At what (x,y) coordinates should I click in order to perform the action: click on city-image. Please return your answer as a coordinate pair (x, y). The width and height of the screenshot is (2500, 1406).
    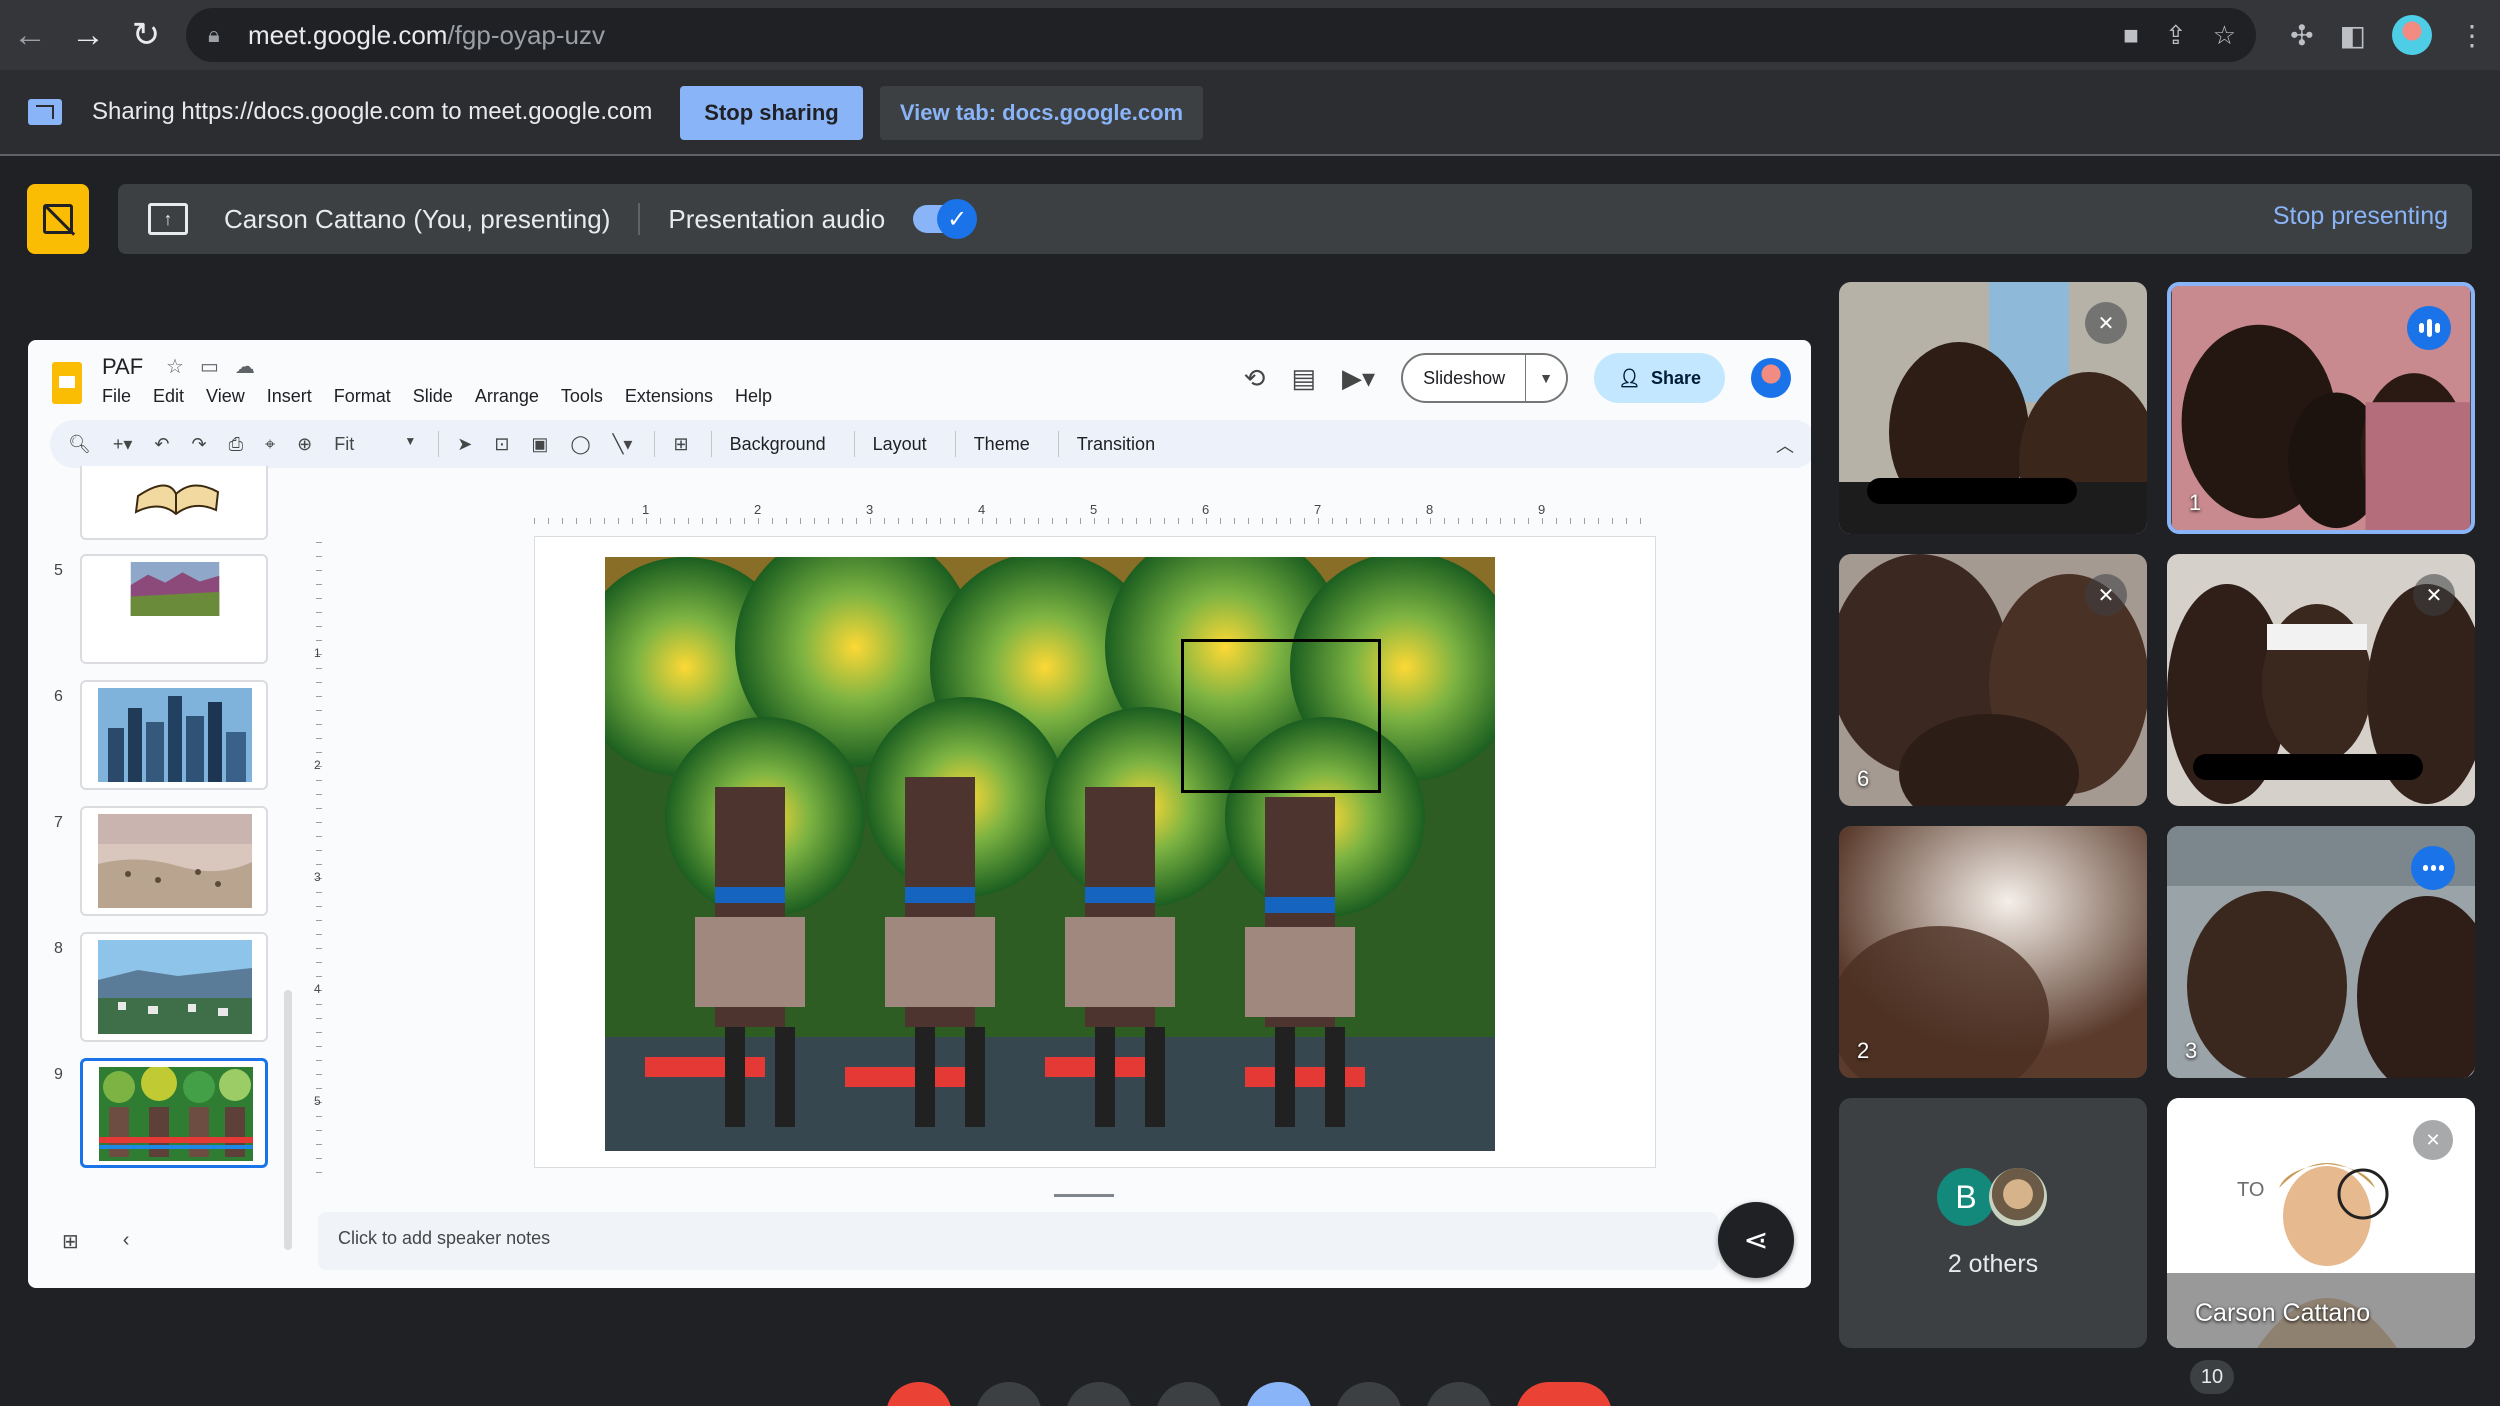
    Looking at the image, I should click on (175, 735).